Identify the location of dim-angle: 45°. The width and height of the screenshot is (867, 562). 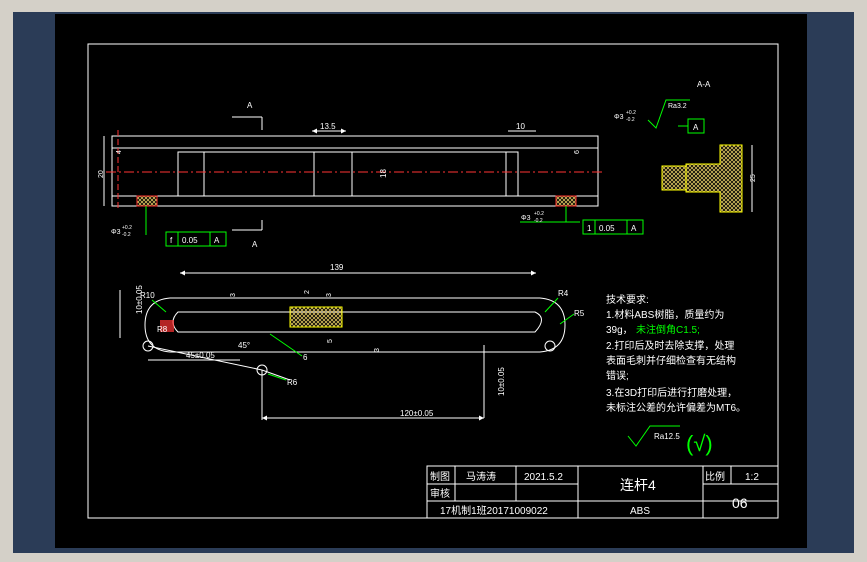
(244, 345).